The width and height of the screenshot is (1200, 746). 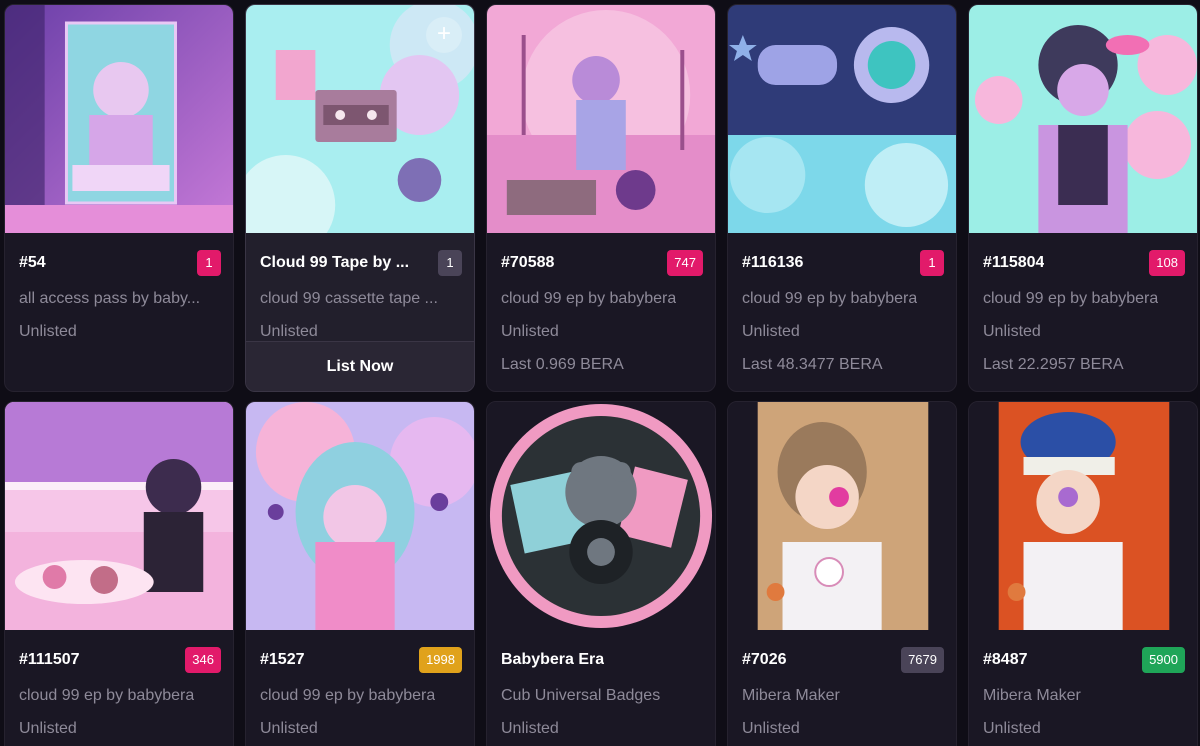 I want to click on last-sale-price: Last 22.2957 BERA, so click(x=1053, y=364).